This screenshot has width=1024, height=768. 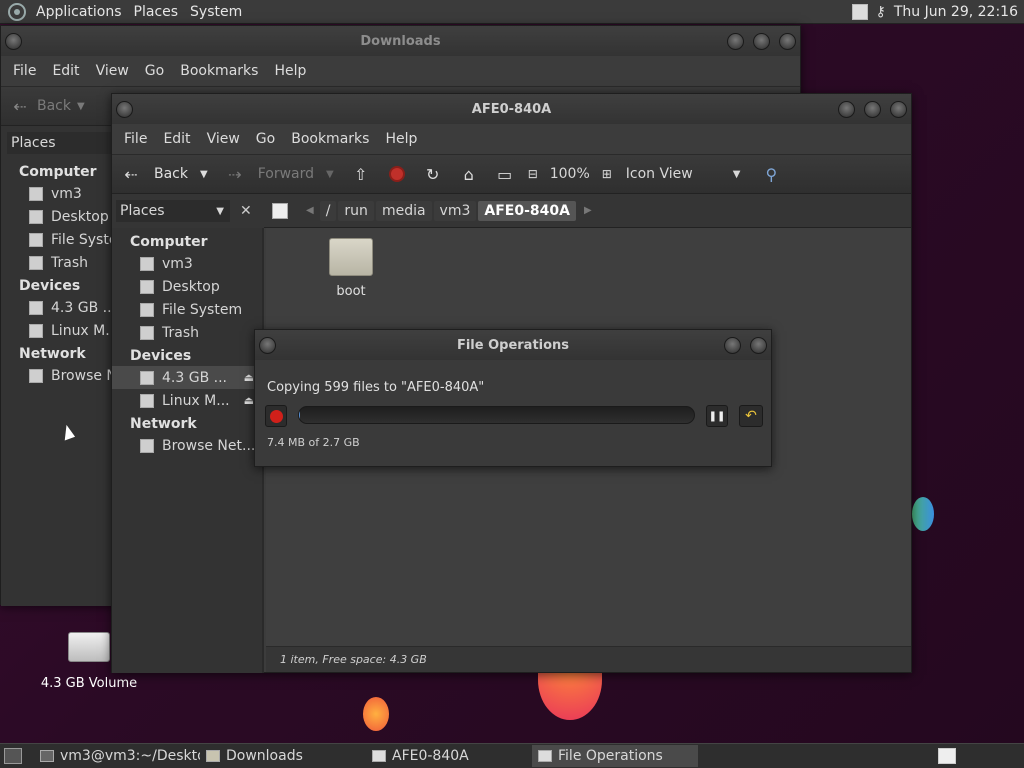 I want to click on mint-logo-icon, so click(x=17, y=11).